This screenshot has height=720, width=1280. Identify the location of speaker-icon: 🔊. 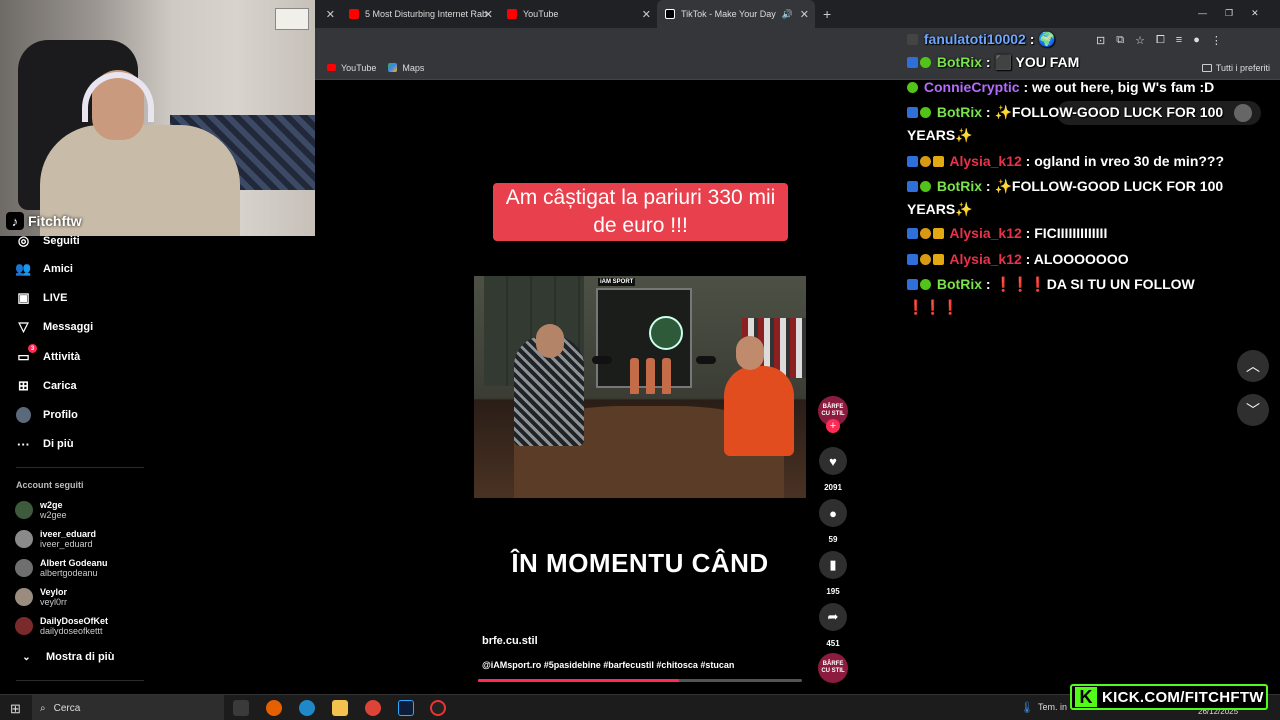
(787, 14).